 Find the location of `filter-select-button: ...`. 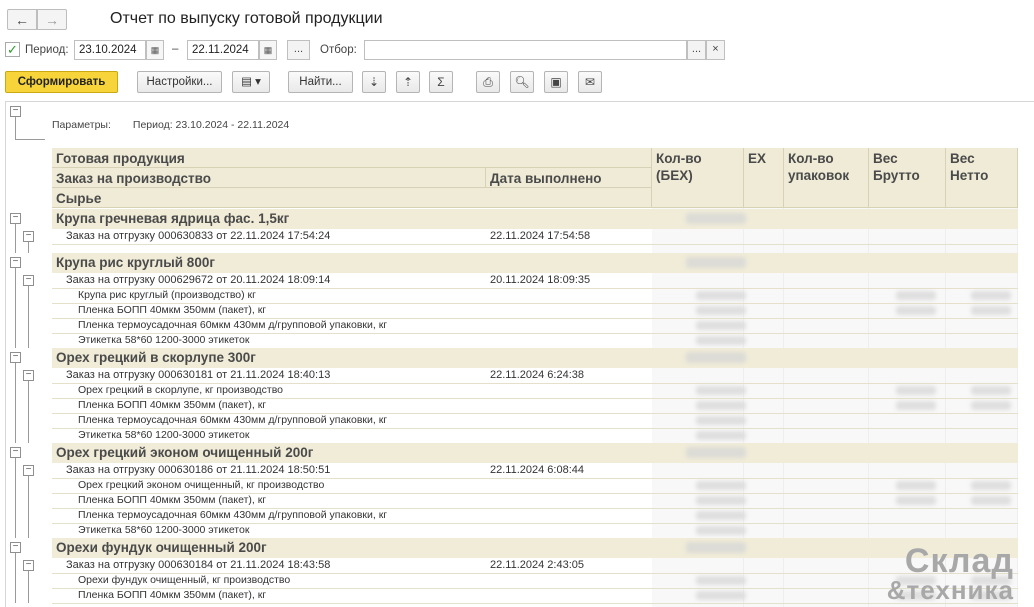

filter-select-button: ... is located at coordinates (696, 50).